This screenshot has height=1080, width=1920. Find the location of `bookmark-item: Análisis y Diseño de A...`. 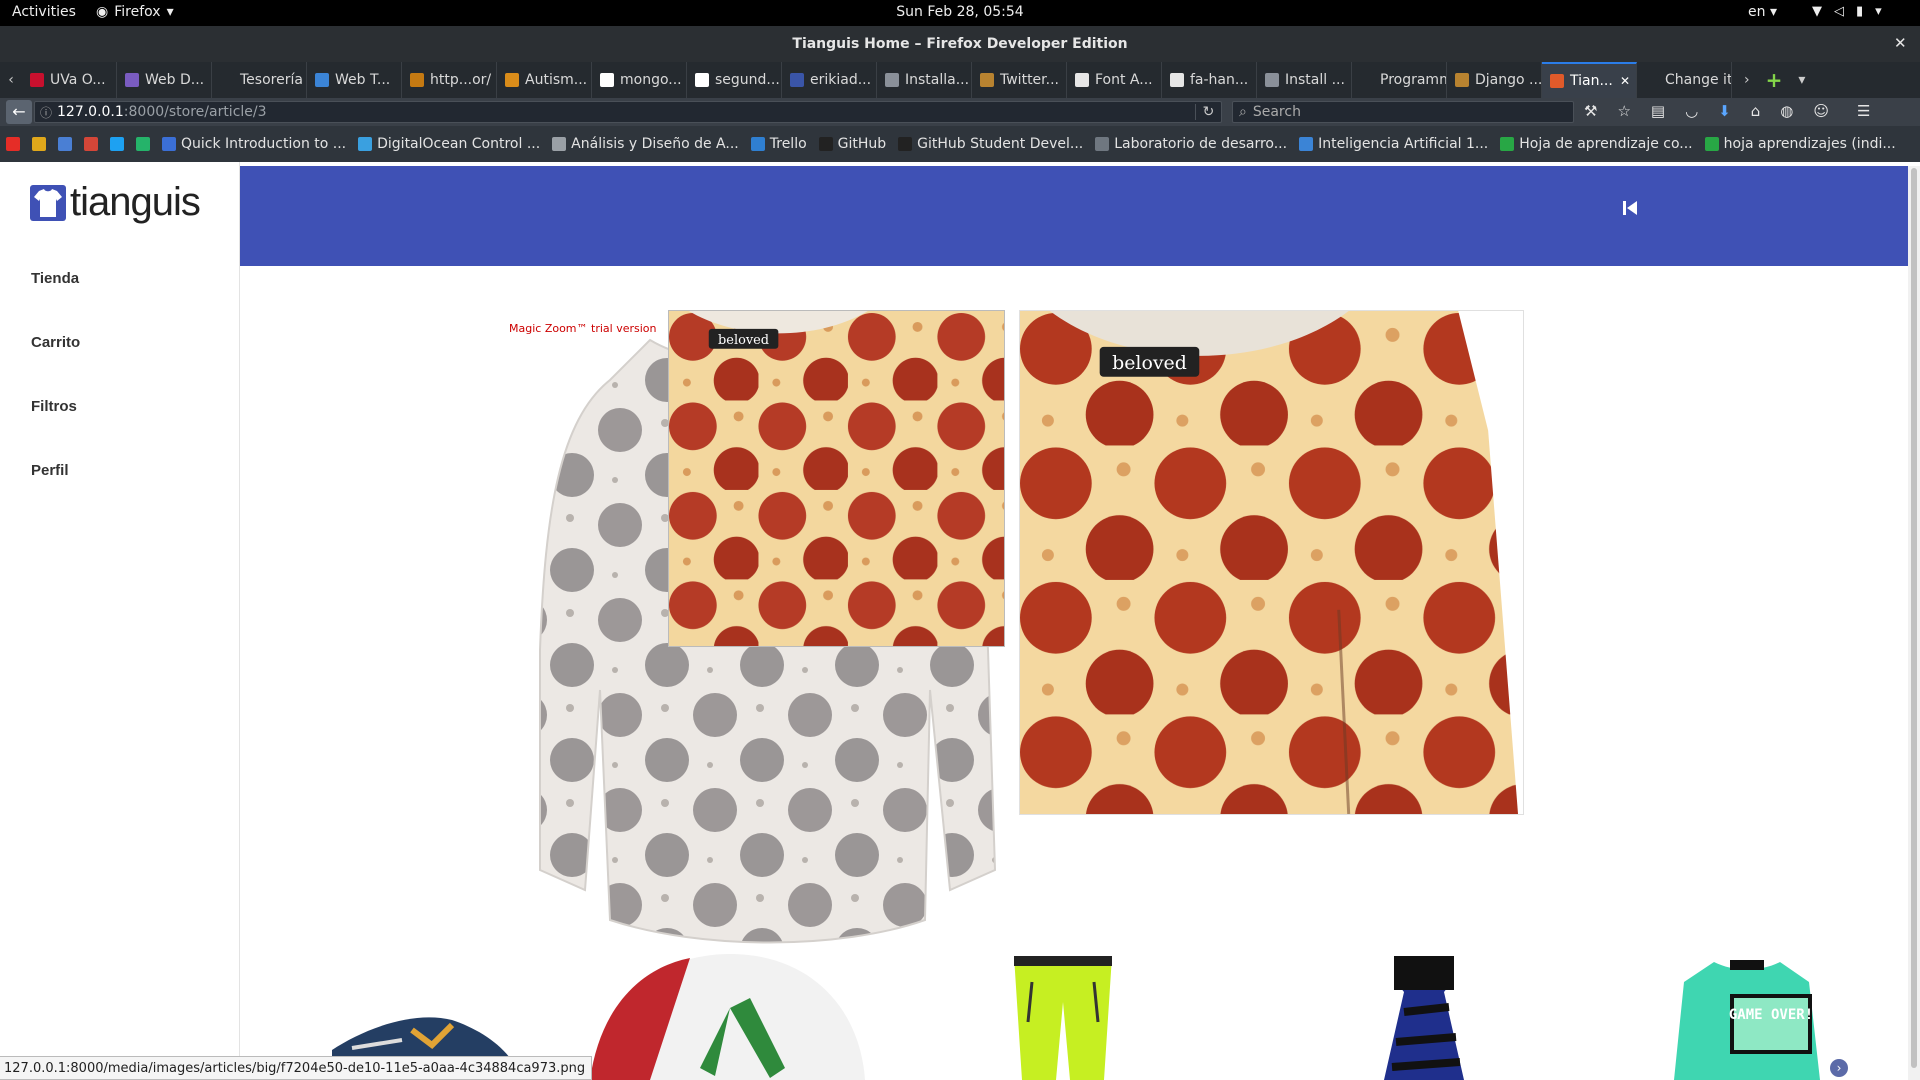

bookmark-item: Análisis y Diseño de A... is located at coordinates (645, 144).